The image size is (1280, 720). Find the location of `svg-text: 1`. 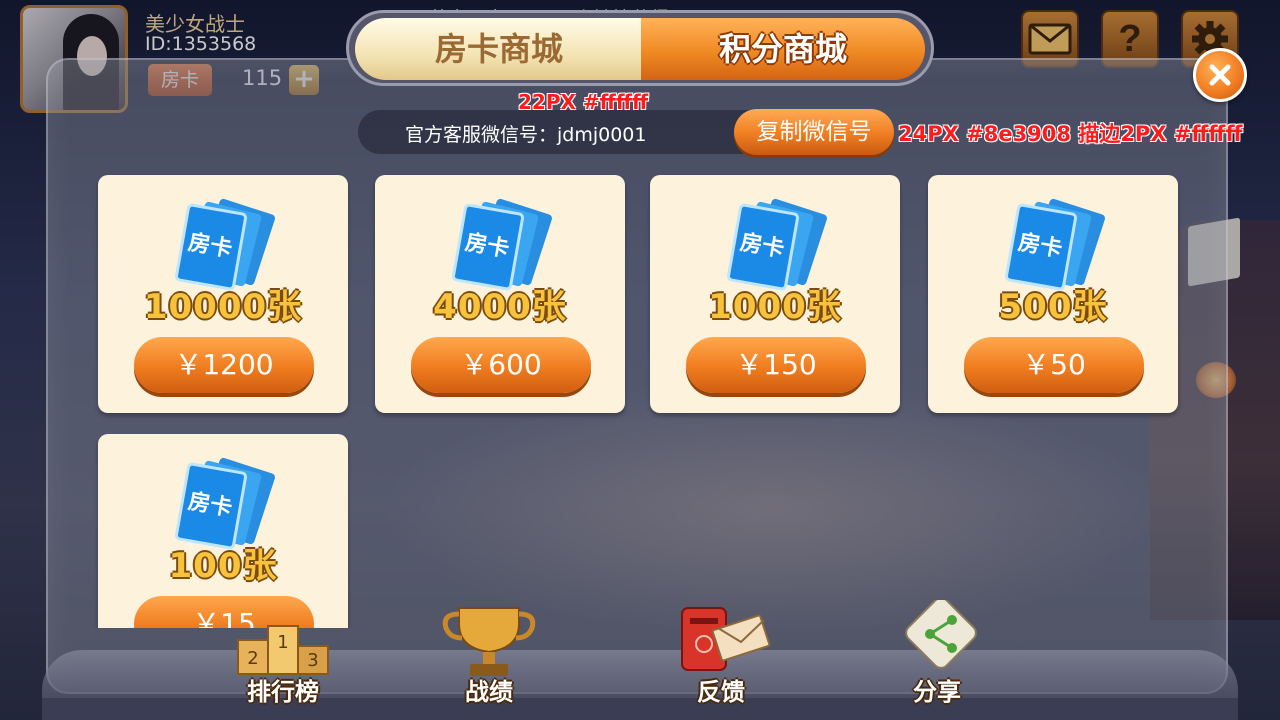

svg-text: 1 is located at coordinates (282, 642).